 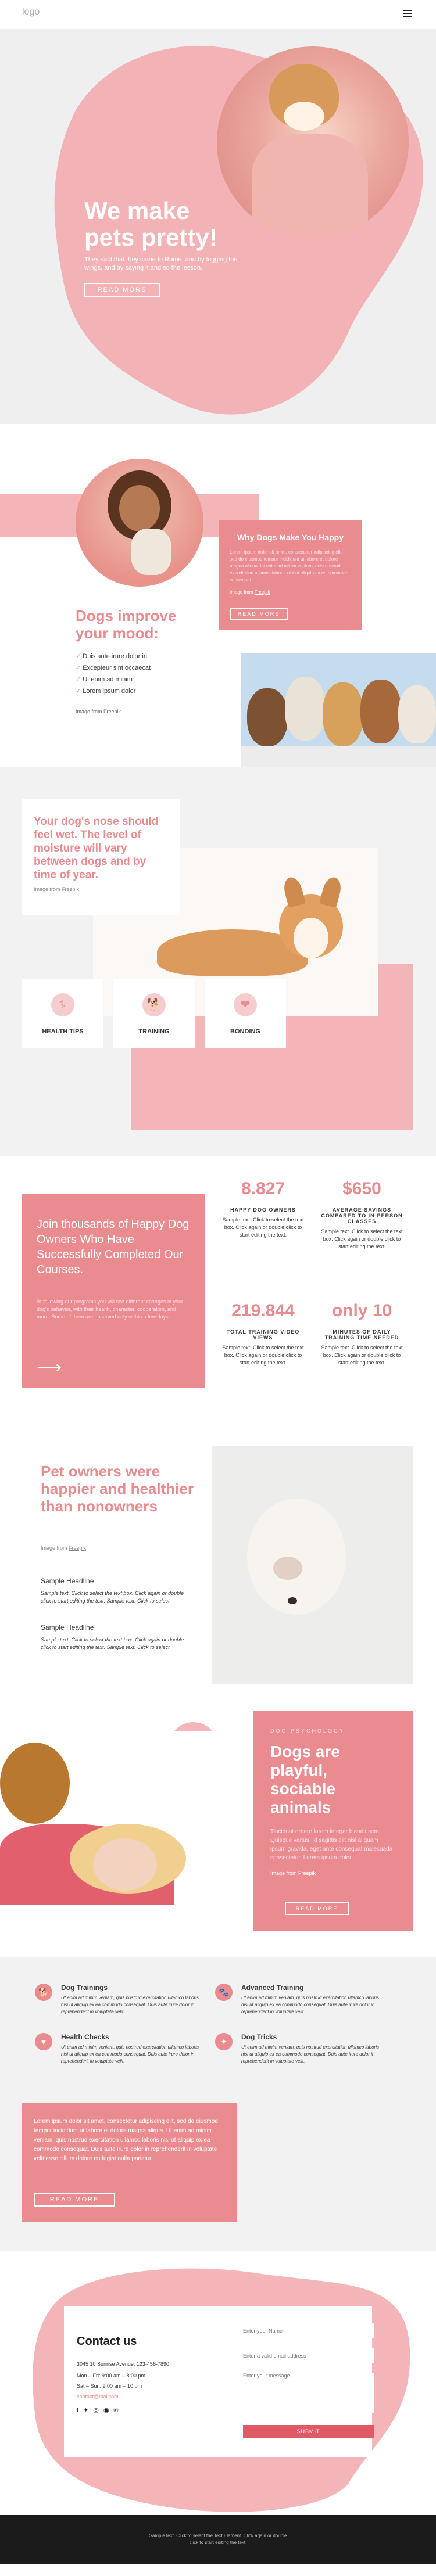 I want to click on message-field, so click(x=309, y=2393).